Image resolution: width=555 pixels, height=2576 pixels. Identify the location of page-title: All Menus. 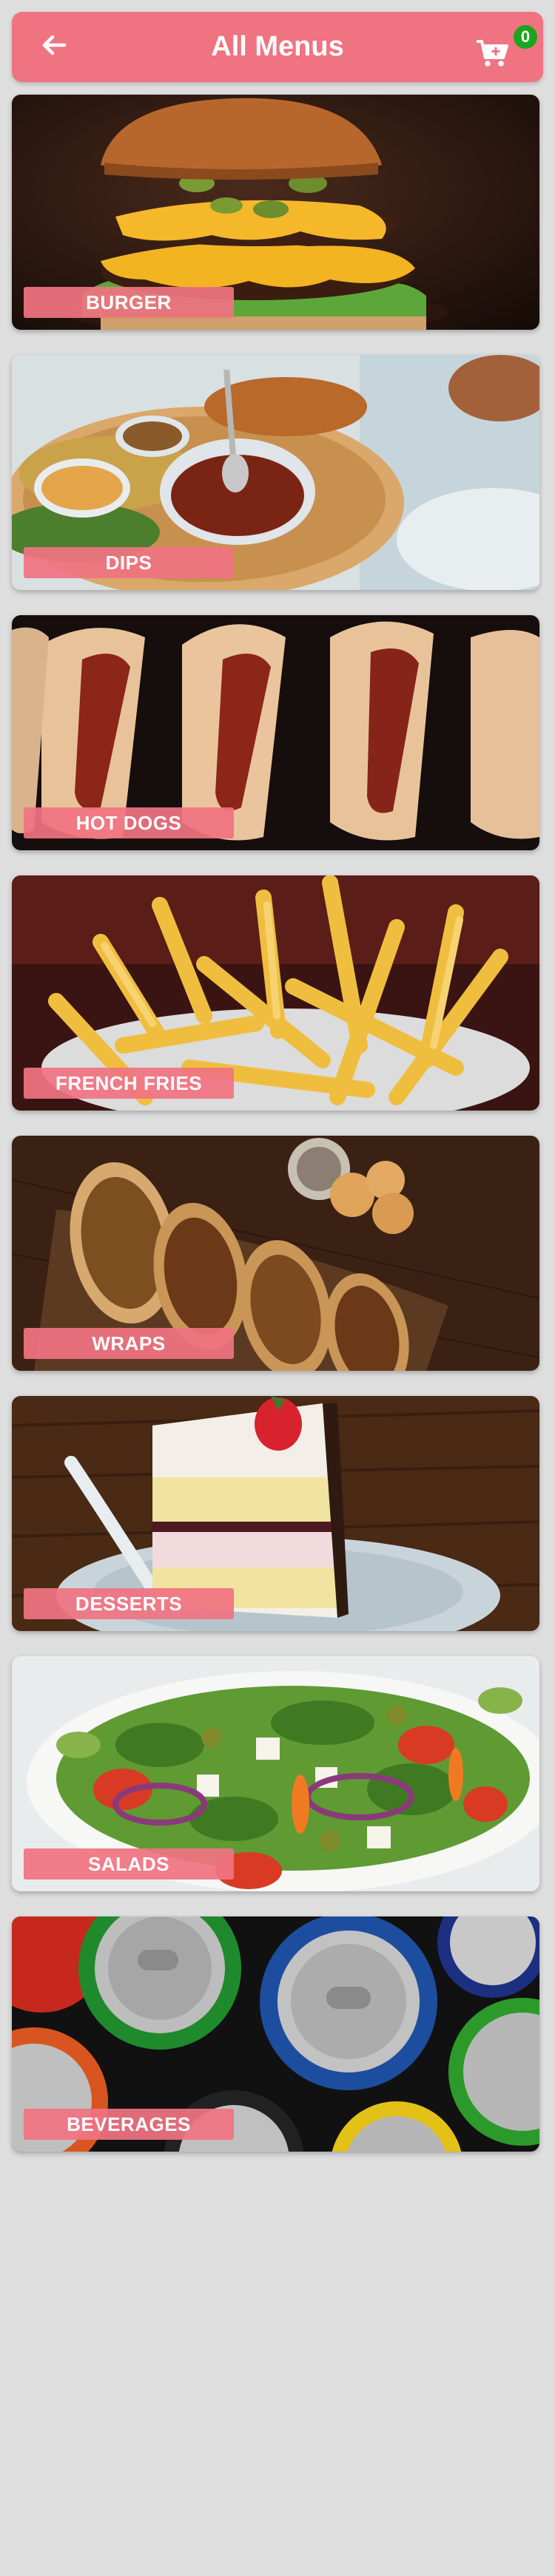
(277, 46).